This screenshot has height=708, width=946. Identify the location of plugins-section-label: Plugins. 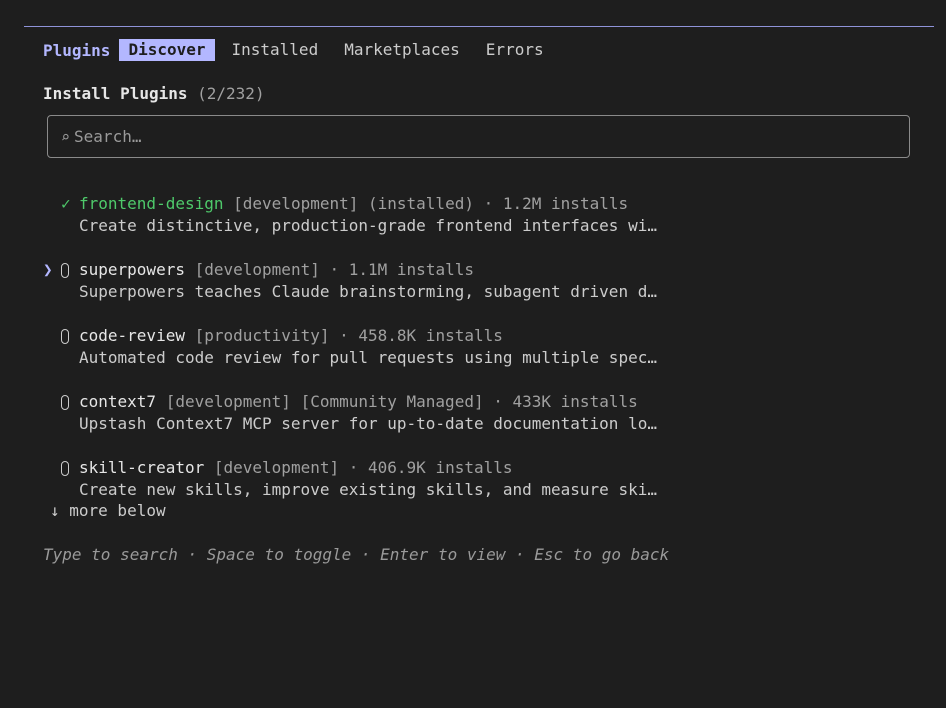
(77, 50).